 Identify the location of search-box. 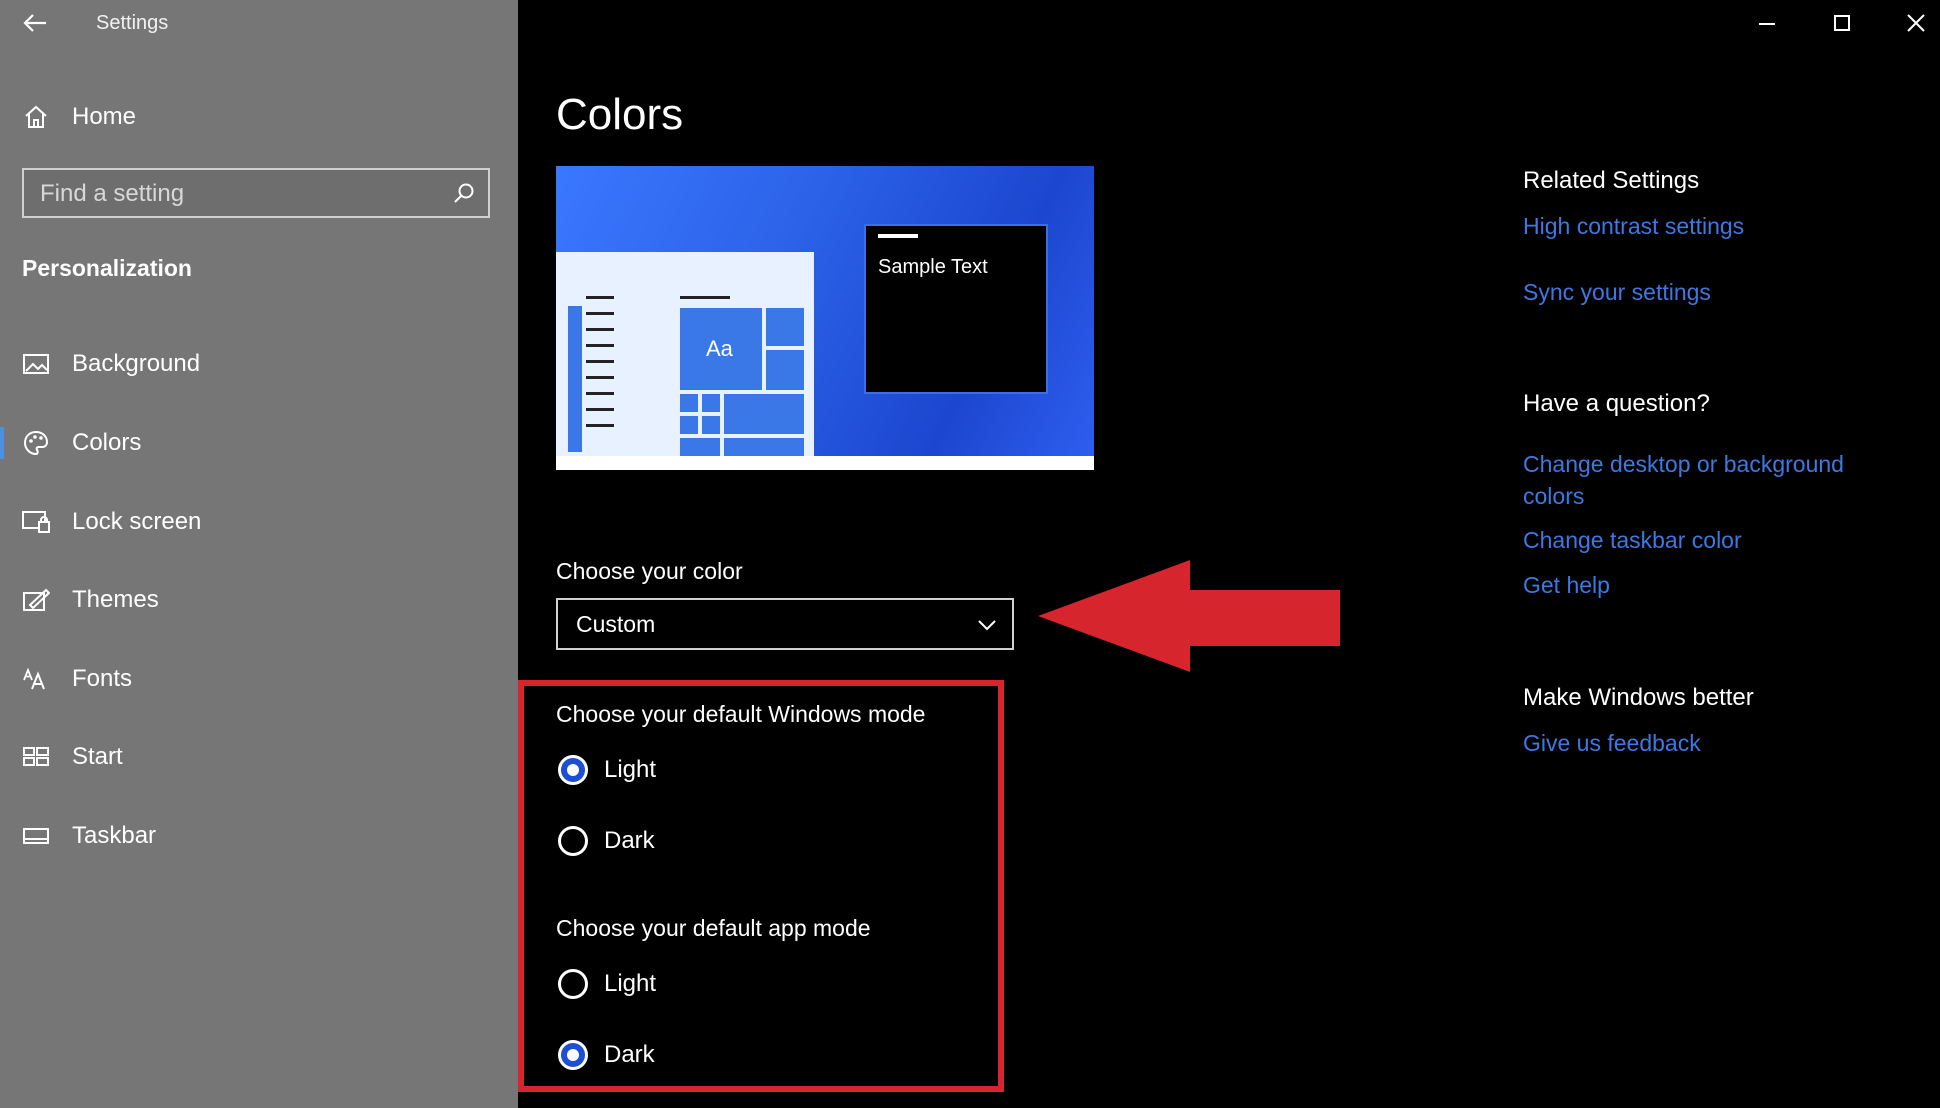
(256, 193).